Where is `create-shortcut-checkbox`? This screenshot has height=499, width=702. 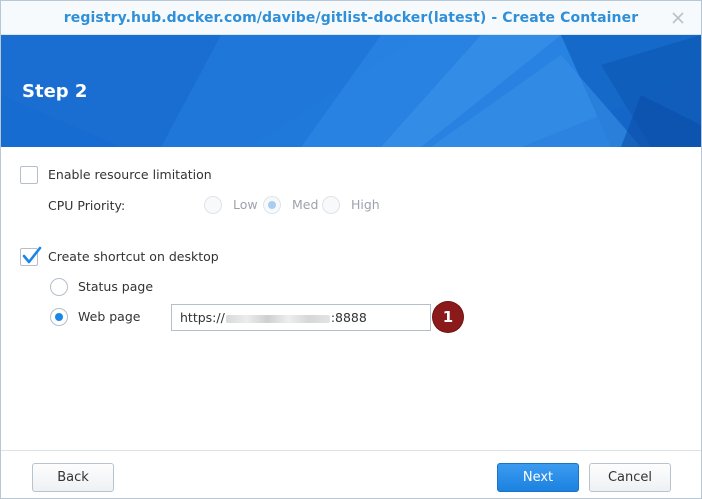 create-shortcut-checkbox is located at coordinates (31, 256).